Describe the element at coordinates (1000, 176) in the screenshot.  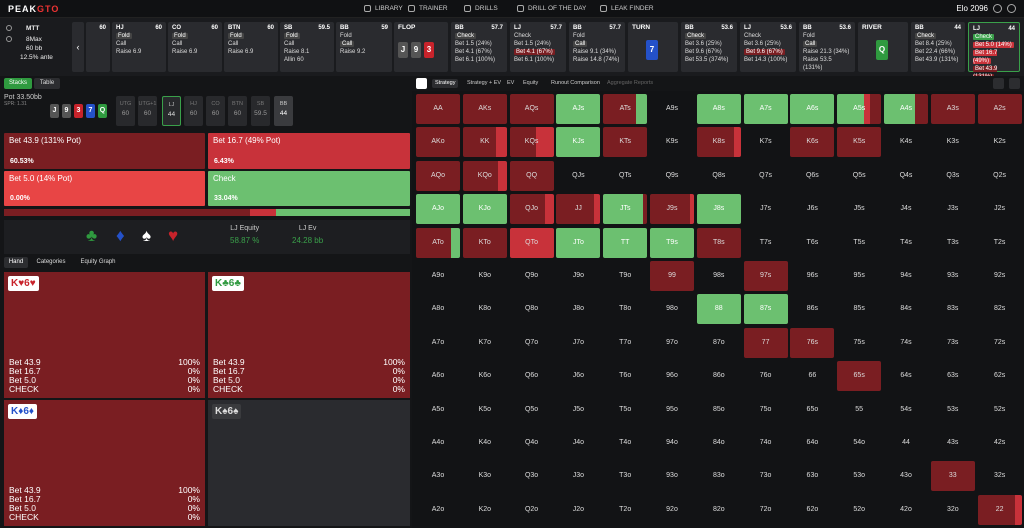
I see `hand-cell-q2s: Q2s` at that location.